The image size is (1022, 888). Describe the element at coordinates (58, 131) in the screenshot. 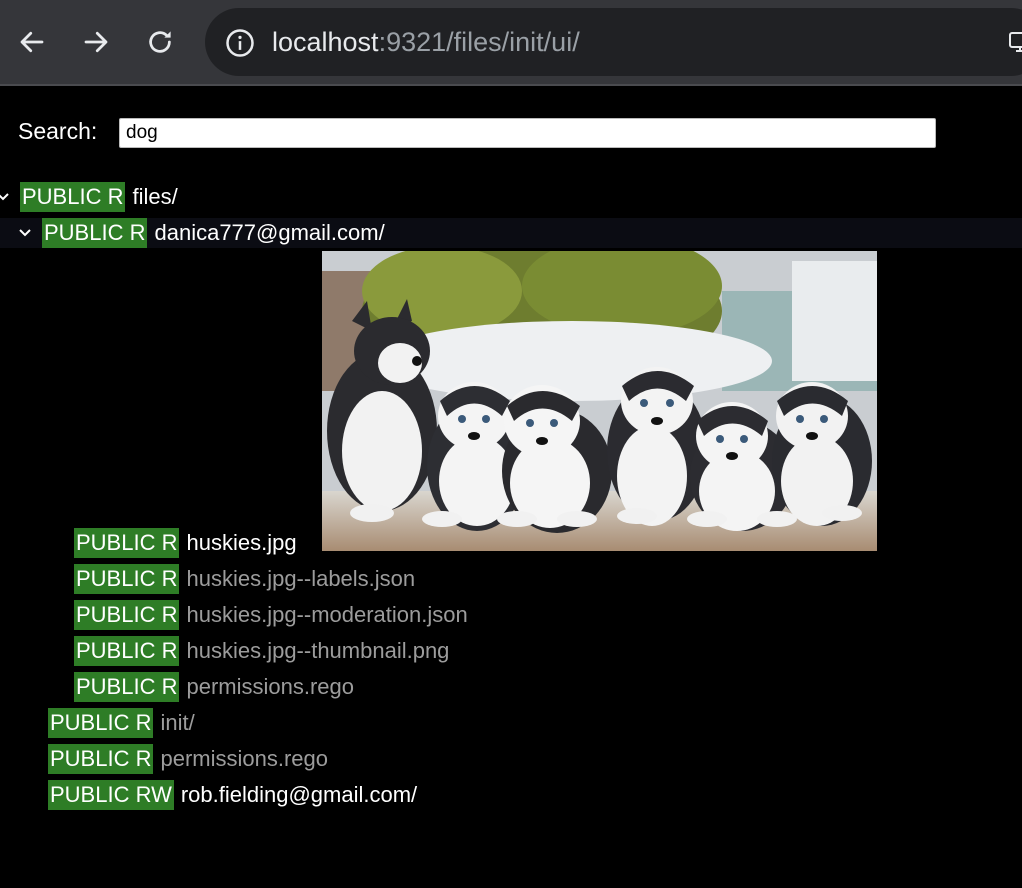

I see `search-label: Search:` at that location.